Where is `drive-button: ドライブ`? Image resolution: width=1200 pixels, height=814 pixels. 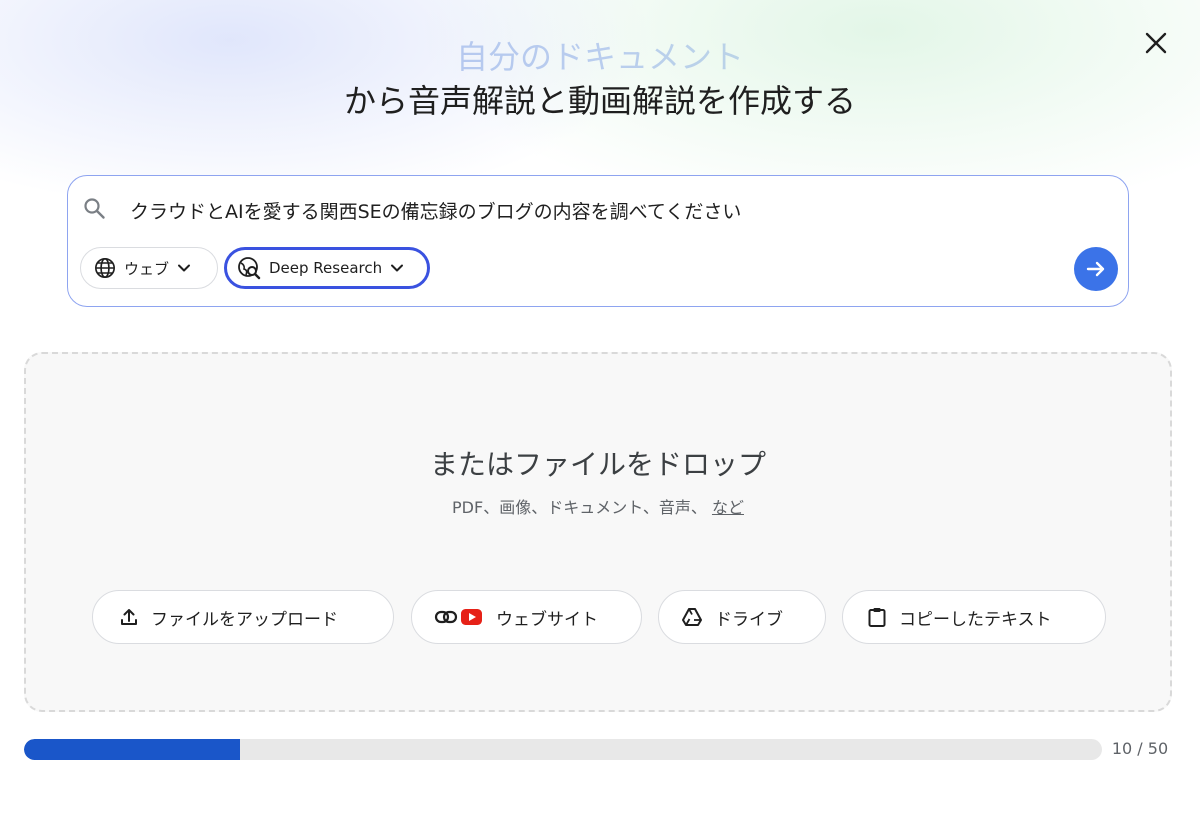 drive-button: ドライブ is located at coordinates (742, 617).